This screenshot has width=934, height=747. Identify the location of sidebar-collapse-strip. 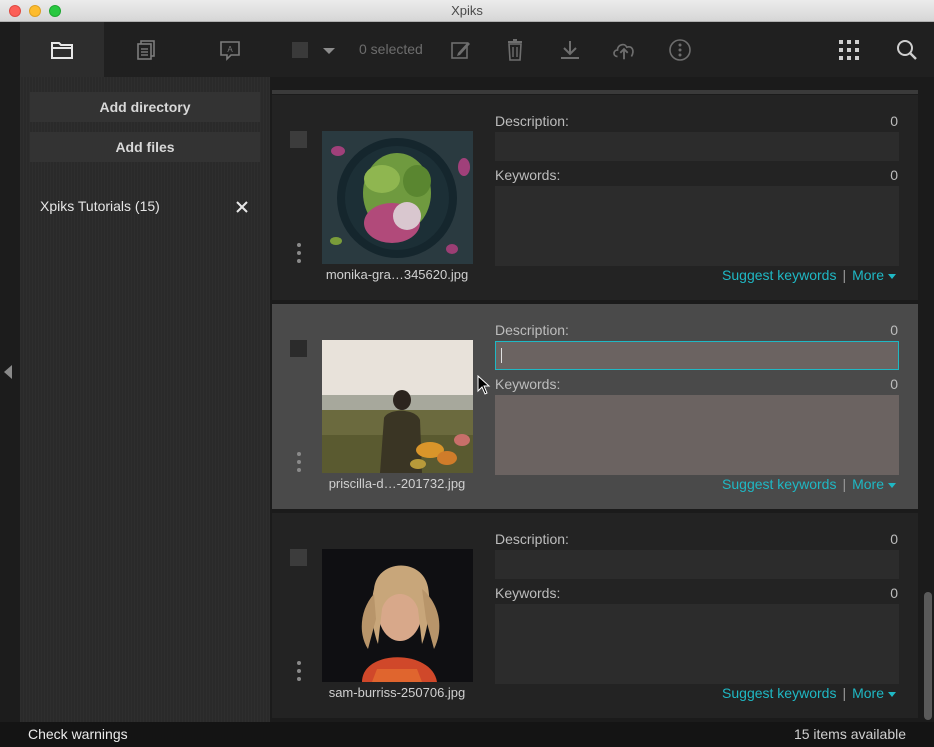
(10, 372).